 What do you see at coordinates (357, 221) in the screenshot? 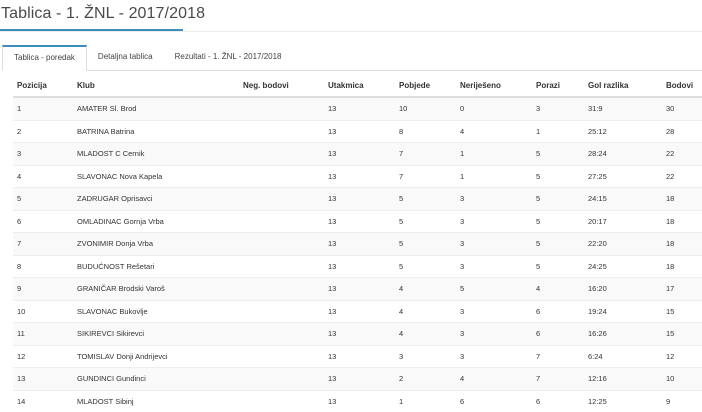
I see `table-row: 6 OMLADINAC Gornja Vrba 13 5 3 5 20:17 18` at bounding box center [357, 221].